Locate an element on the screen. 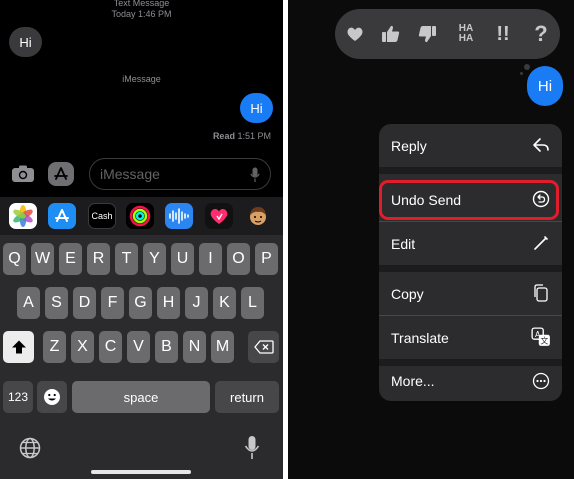 The image size is (574, 479). reaction-bar-tail-dot-small is located at coordinates (521, 73).